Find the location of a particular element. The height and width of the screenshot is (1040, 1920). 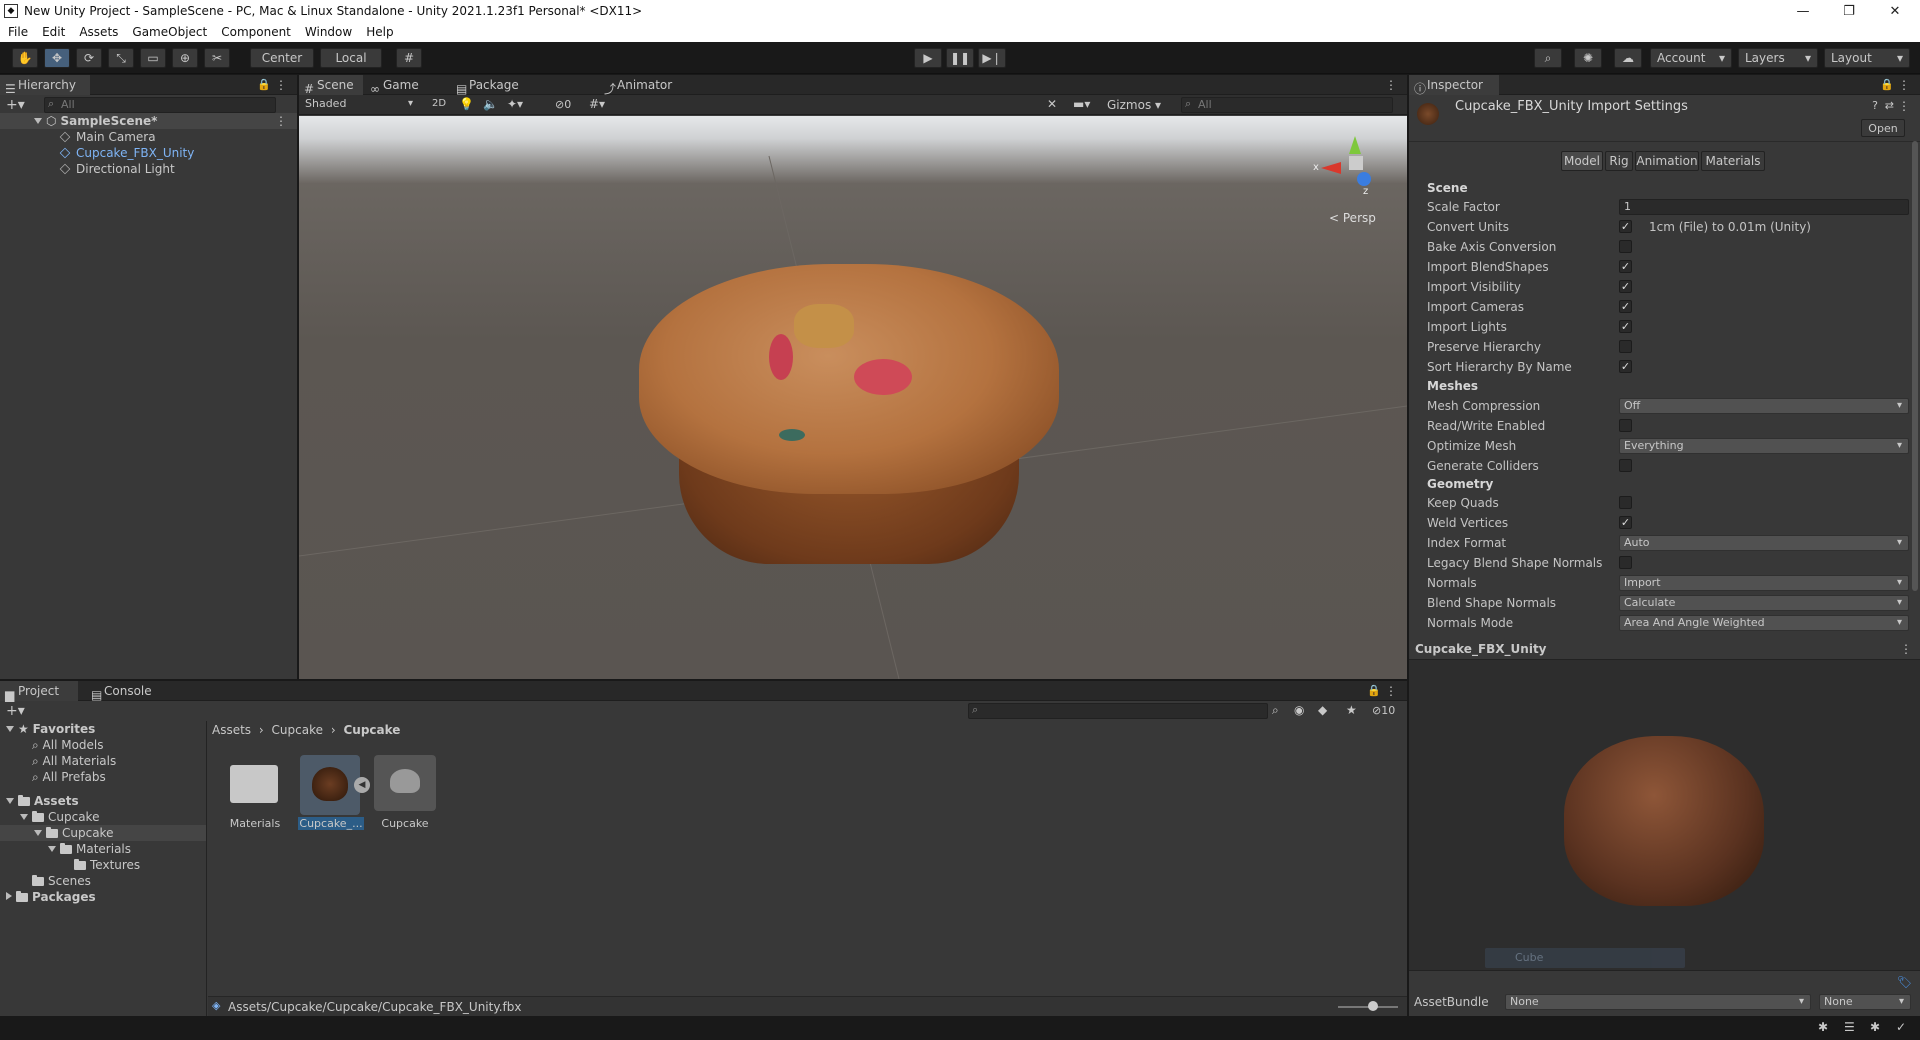

2d-toggle: 2D is located at coordinates (439, 103).